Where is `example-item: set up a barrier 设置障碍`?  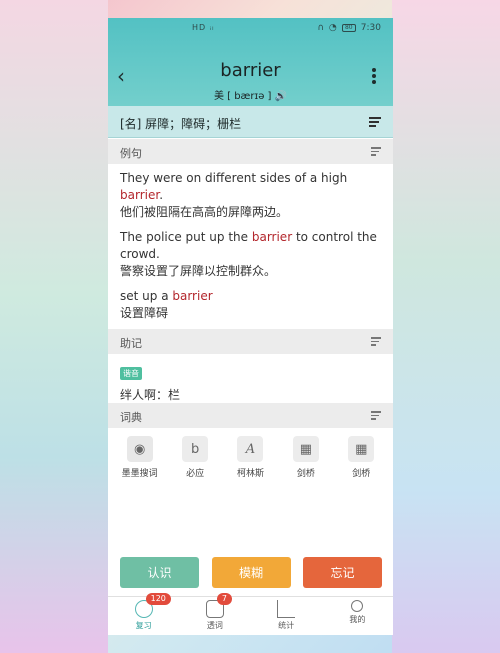 example-item: set up a barrier 设置障碍 is located at coordinates (250, 305).